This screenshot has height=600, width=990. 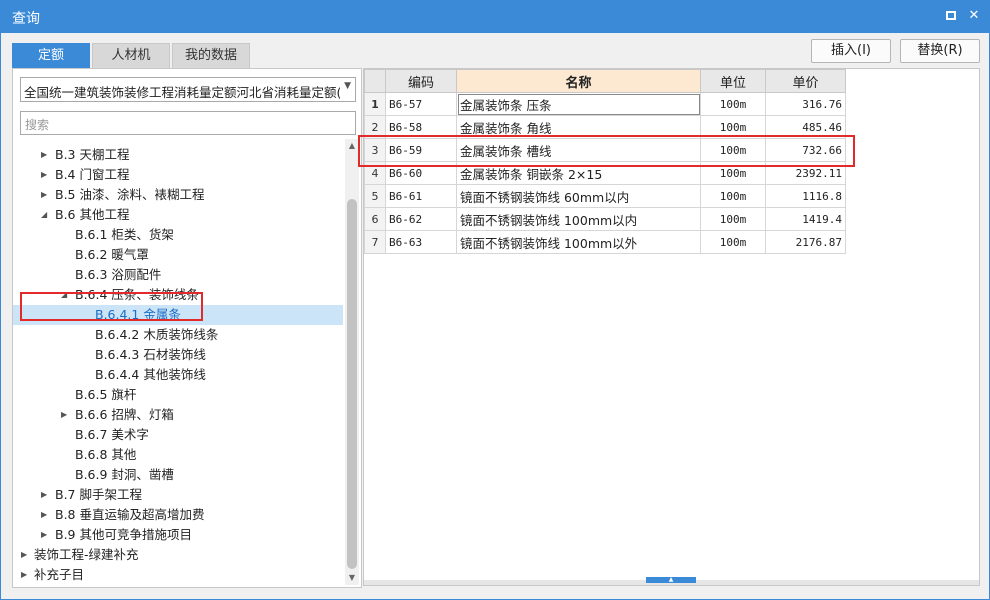 I want to click on tree-node: ▶ B.4 门窗工程, so click(x=178, y=175).